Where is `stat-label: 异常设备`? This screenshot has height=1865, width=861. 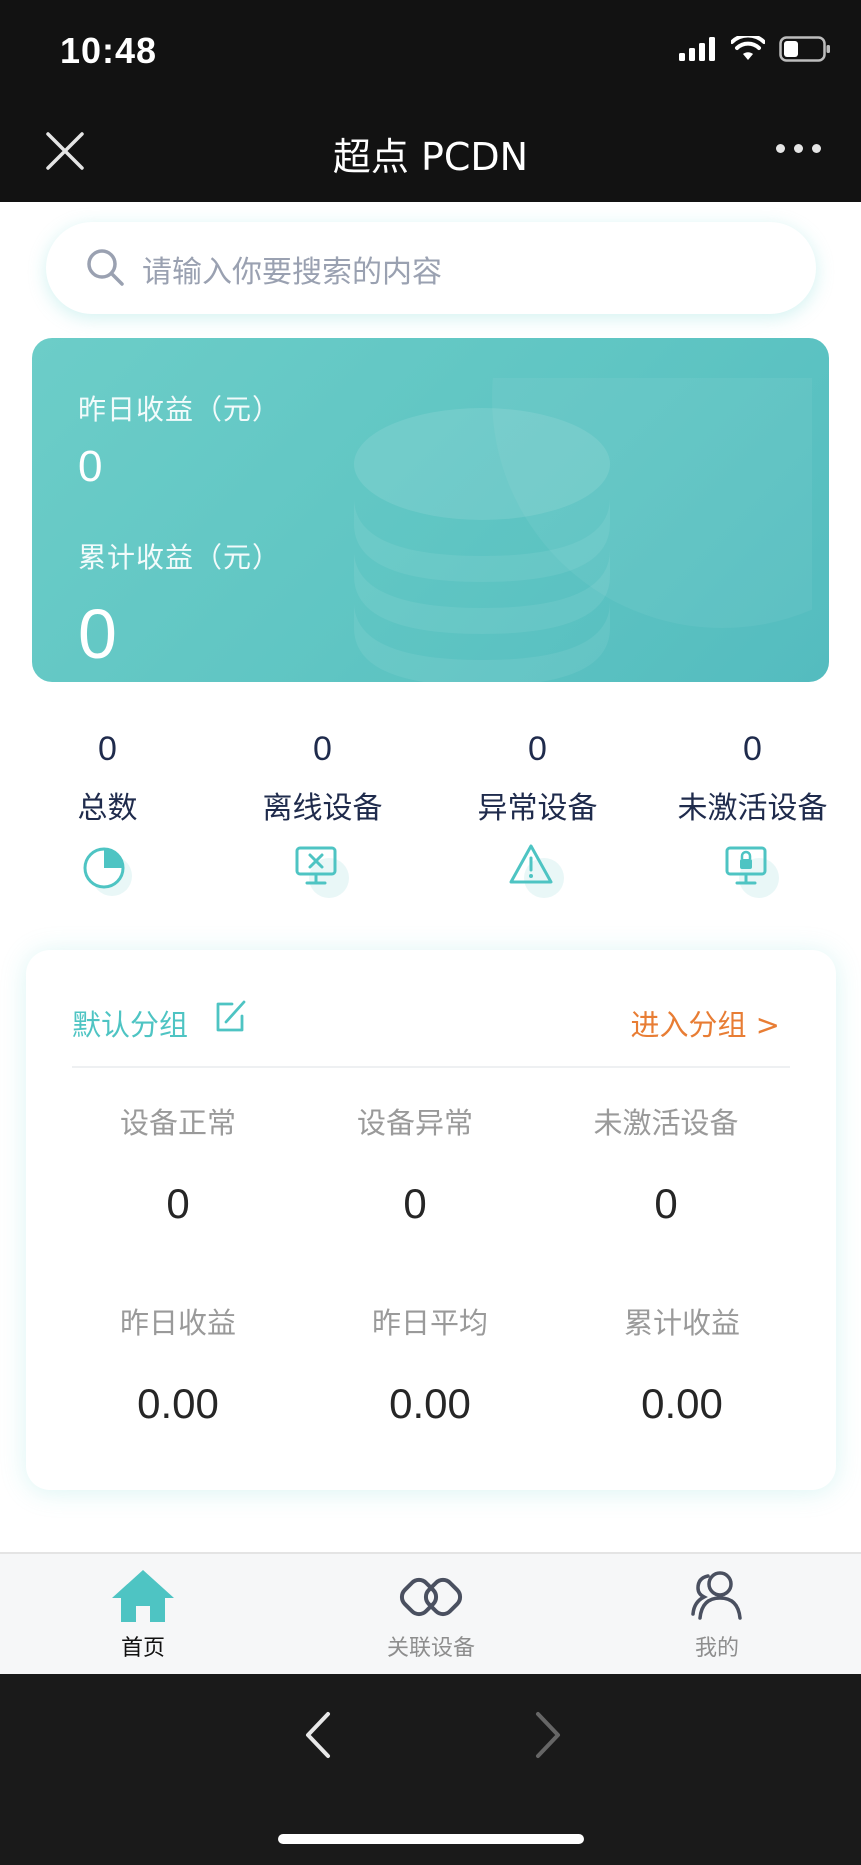 stat-label: 异常设备 is located at coordinates (537, 808).